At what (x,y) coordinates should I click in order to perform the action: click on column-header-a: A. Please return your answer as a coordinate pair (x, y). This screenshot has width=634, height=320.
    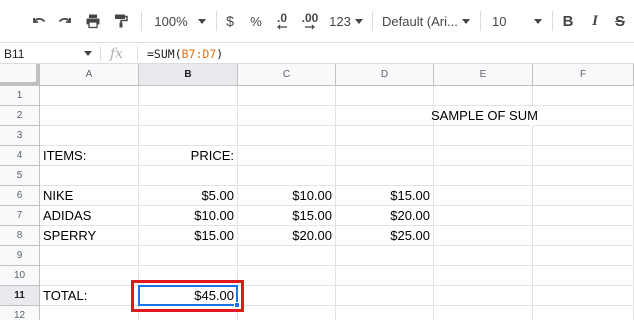
    Looking at the image, I should click on (89, 75).